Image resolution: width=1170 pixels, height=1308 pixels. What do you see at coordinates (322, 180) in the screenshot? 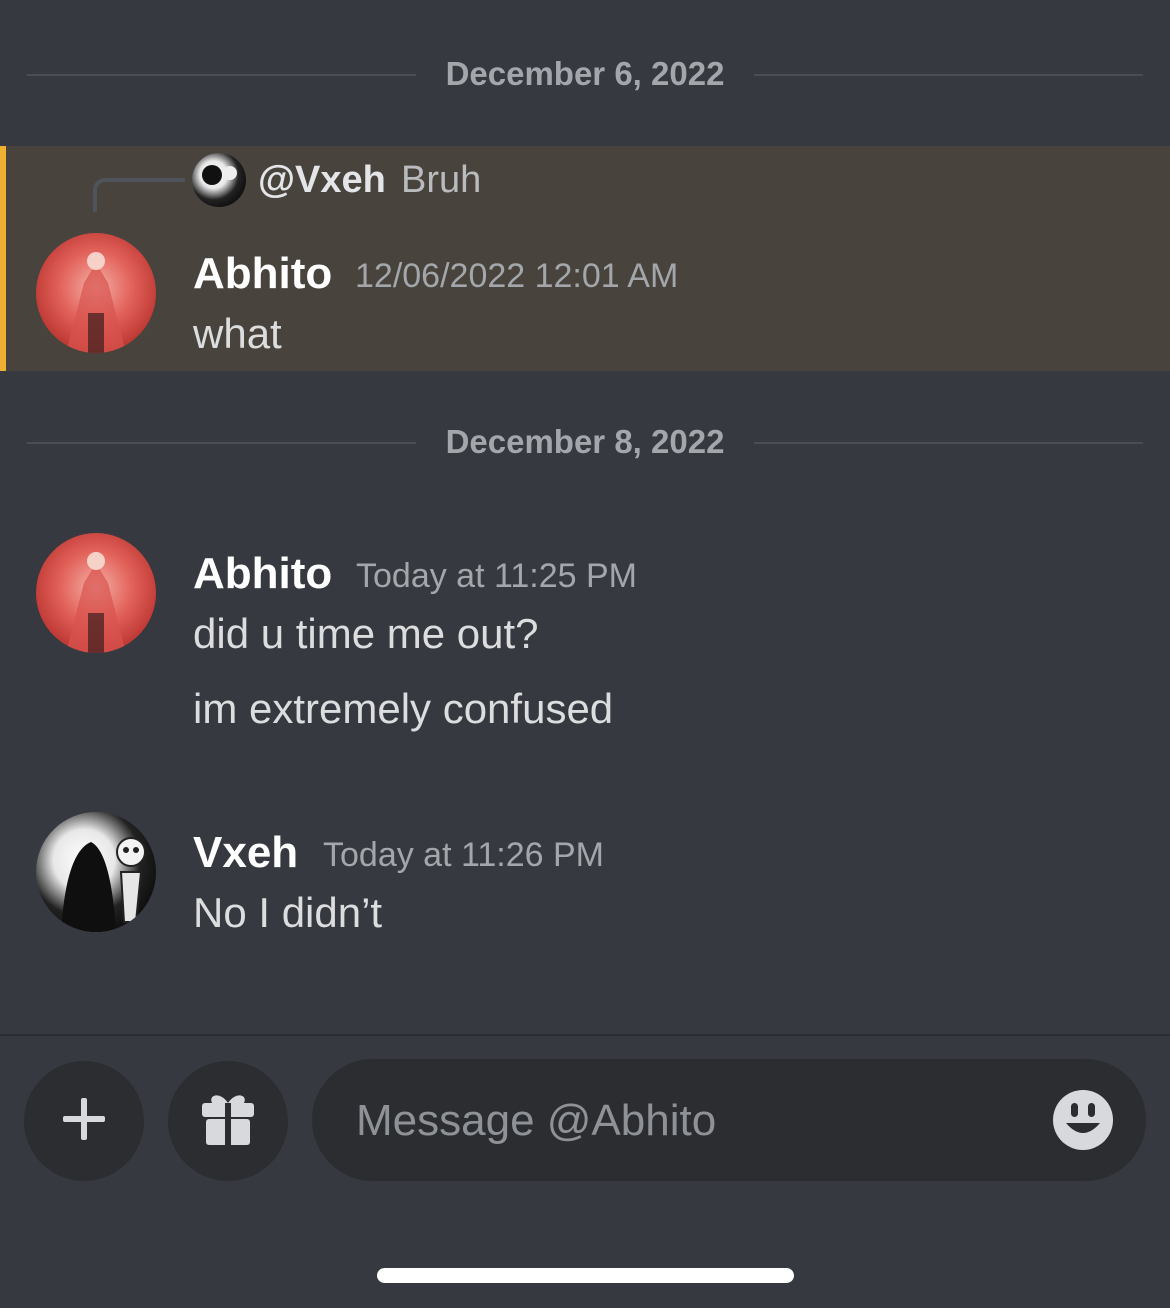
I see `reply-username: @Vxeh` at bounding box center [322, 180].